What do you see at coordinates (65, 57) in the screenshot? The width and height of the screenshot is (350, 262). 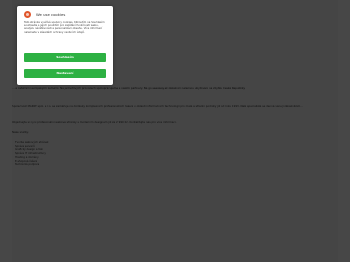 I see `accept-cookies-button: Souhlasím` at bounding box center [65, 57].